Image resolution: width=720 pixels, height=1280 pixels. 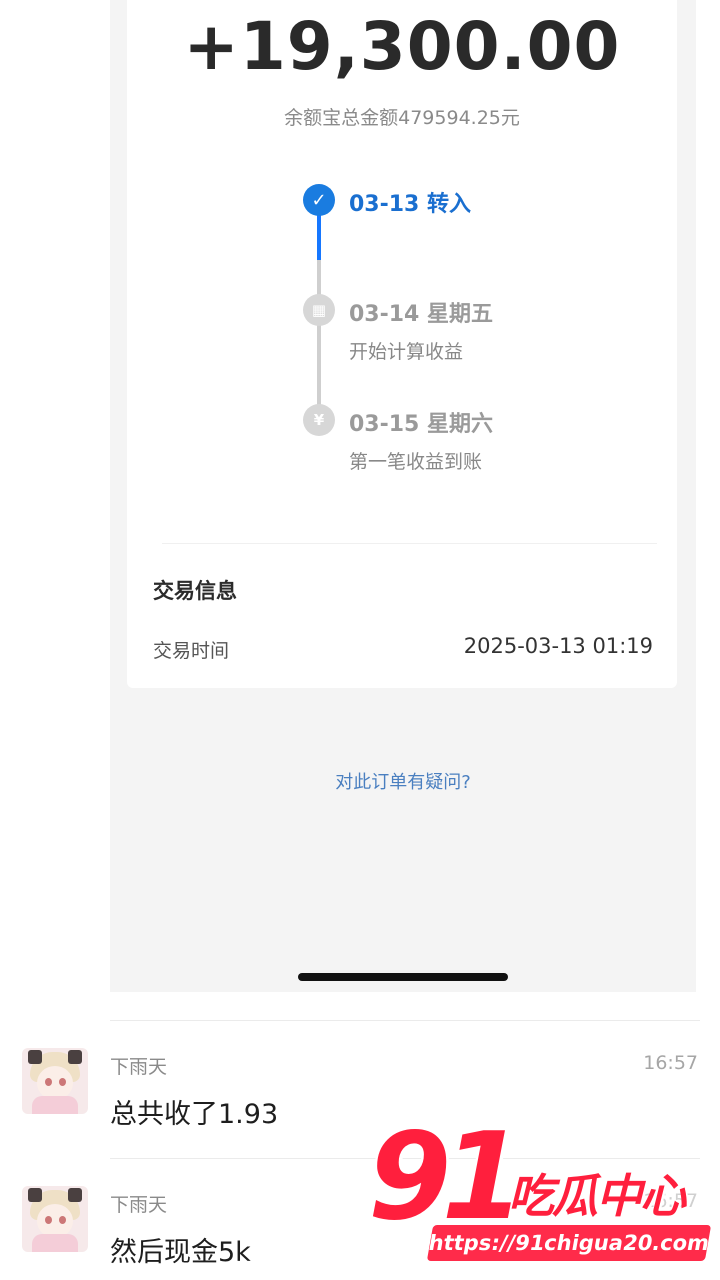 I want to click on timeline-line, so click(x=319, y=366).